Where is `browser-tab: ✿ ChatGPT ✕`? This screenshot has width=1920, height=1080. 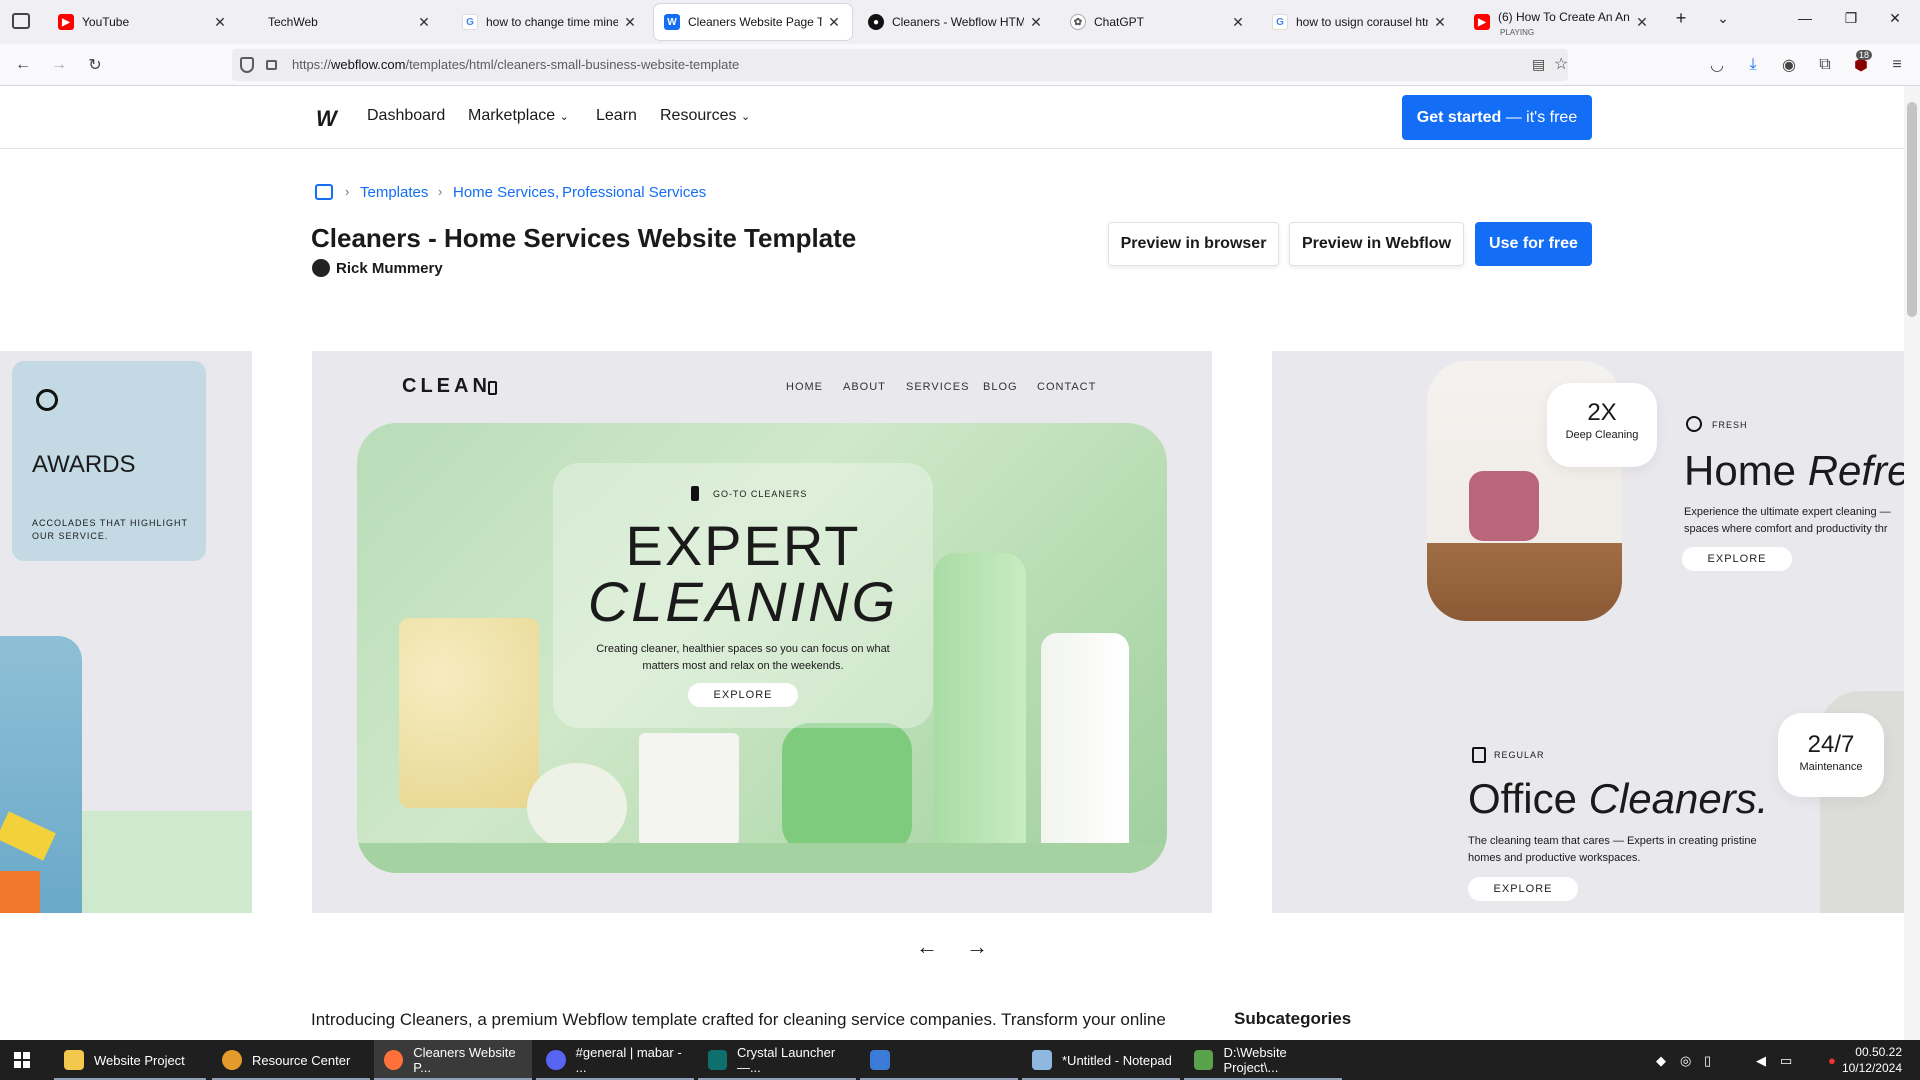
browser-tab: ✿ ChatGPT ✕ is located at coordinates (1158, 22).